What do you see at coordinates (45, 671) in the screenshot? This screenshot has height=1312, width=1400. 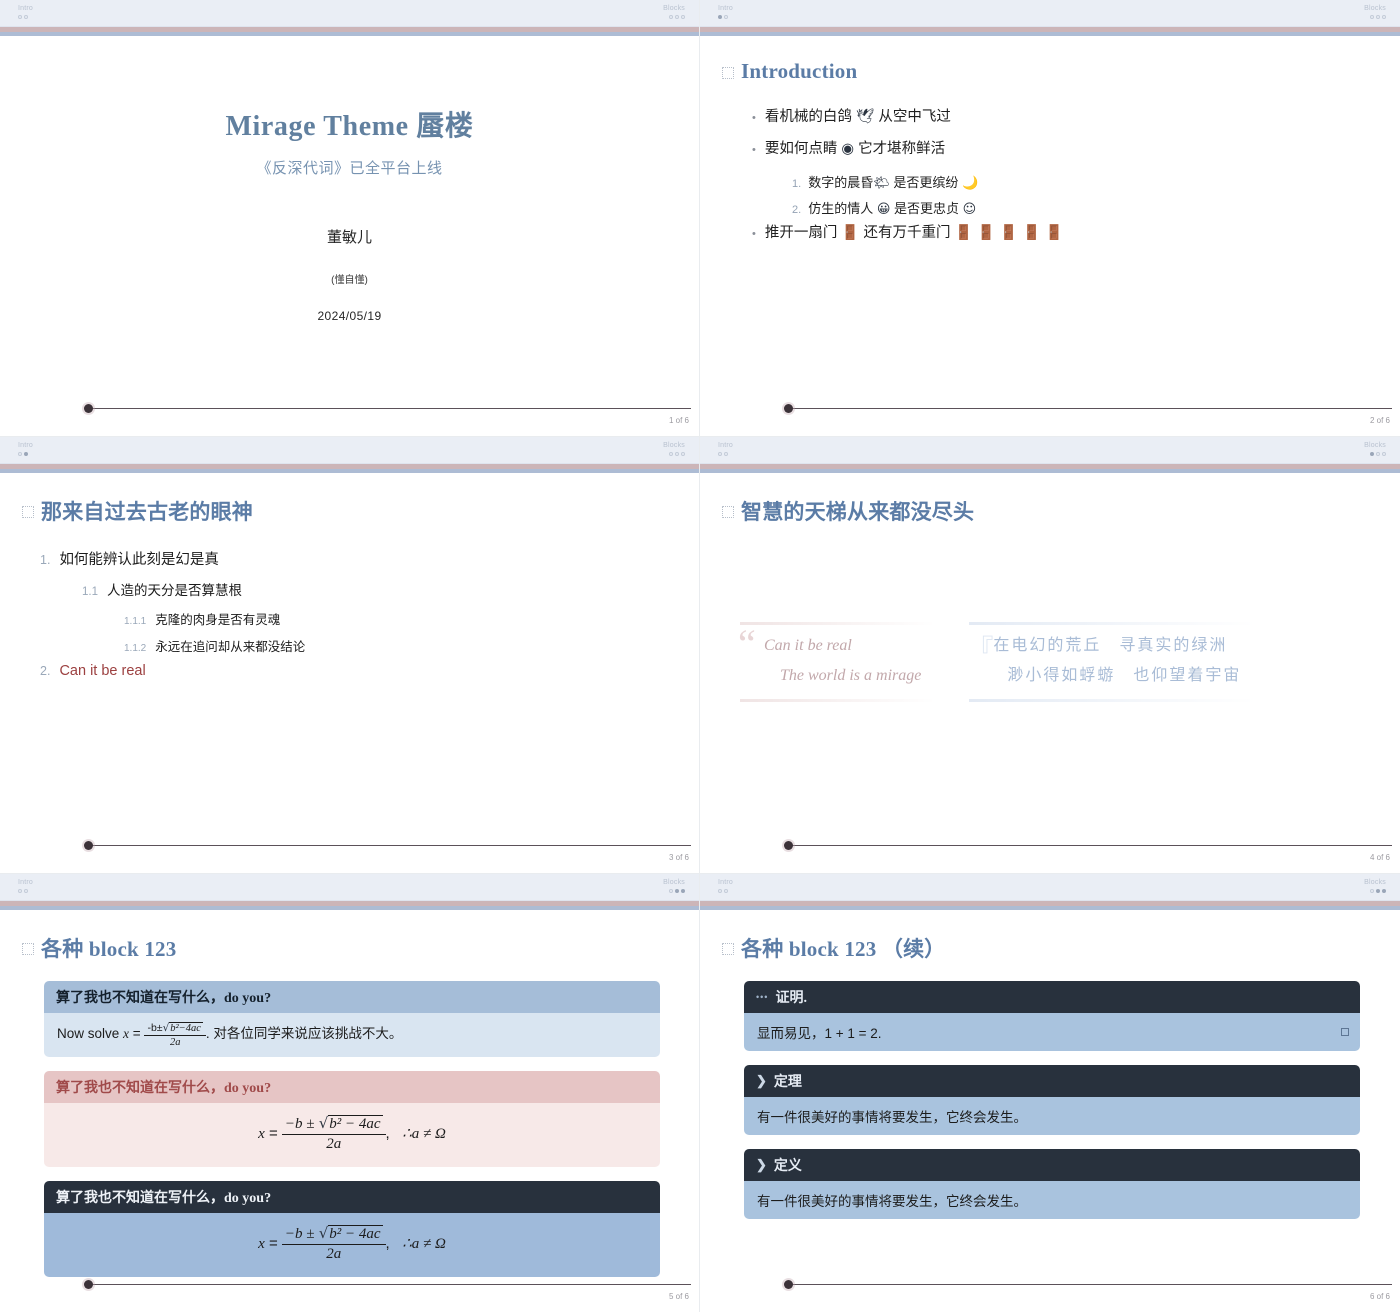 I see `outline-number: 2.` at bounding box center [45, 671].